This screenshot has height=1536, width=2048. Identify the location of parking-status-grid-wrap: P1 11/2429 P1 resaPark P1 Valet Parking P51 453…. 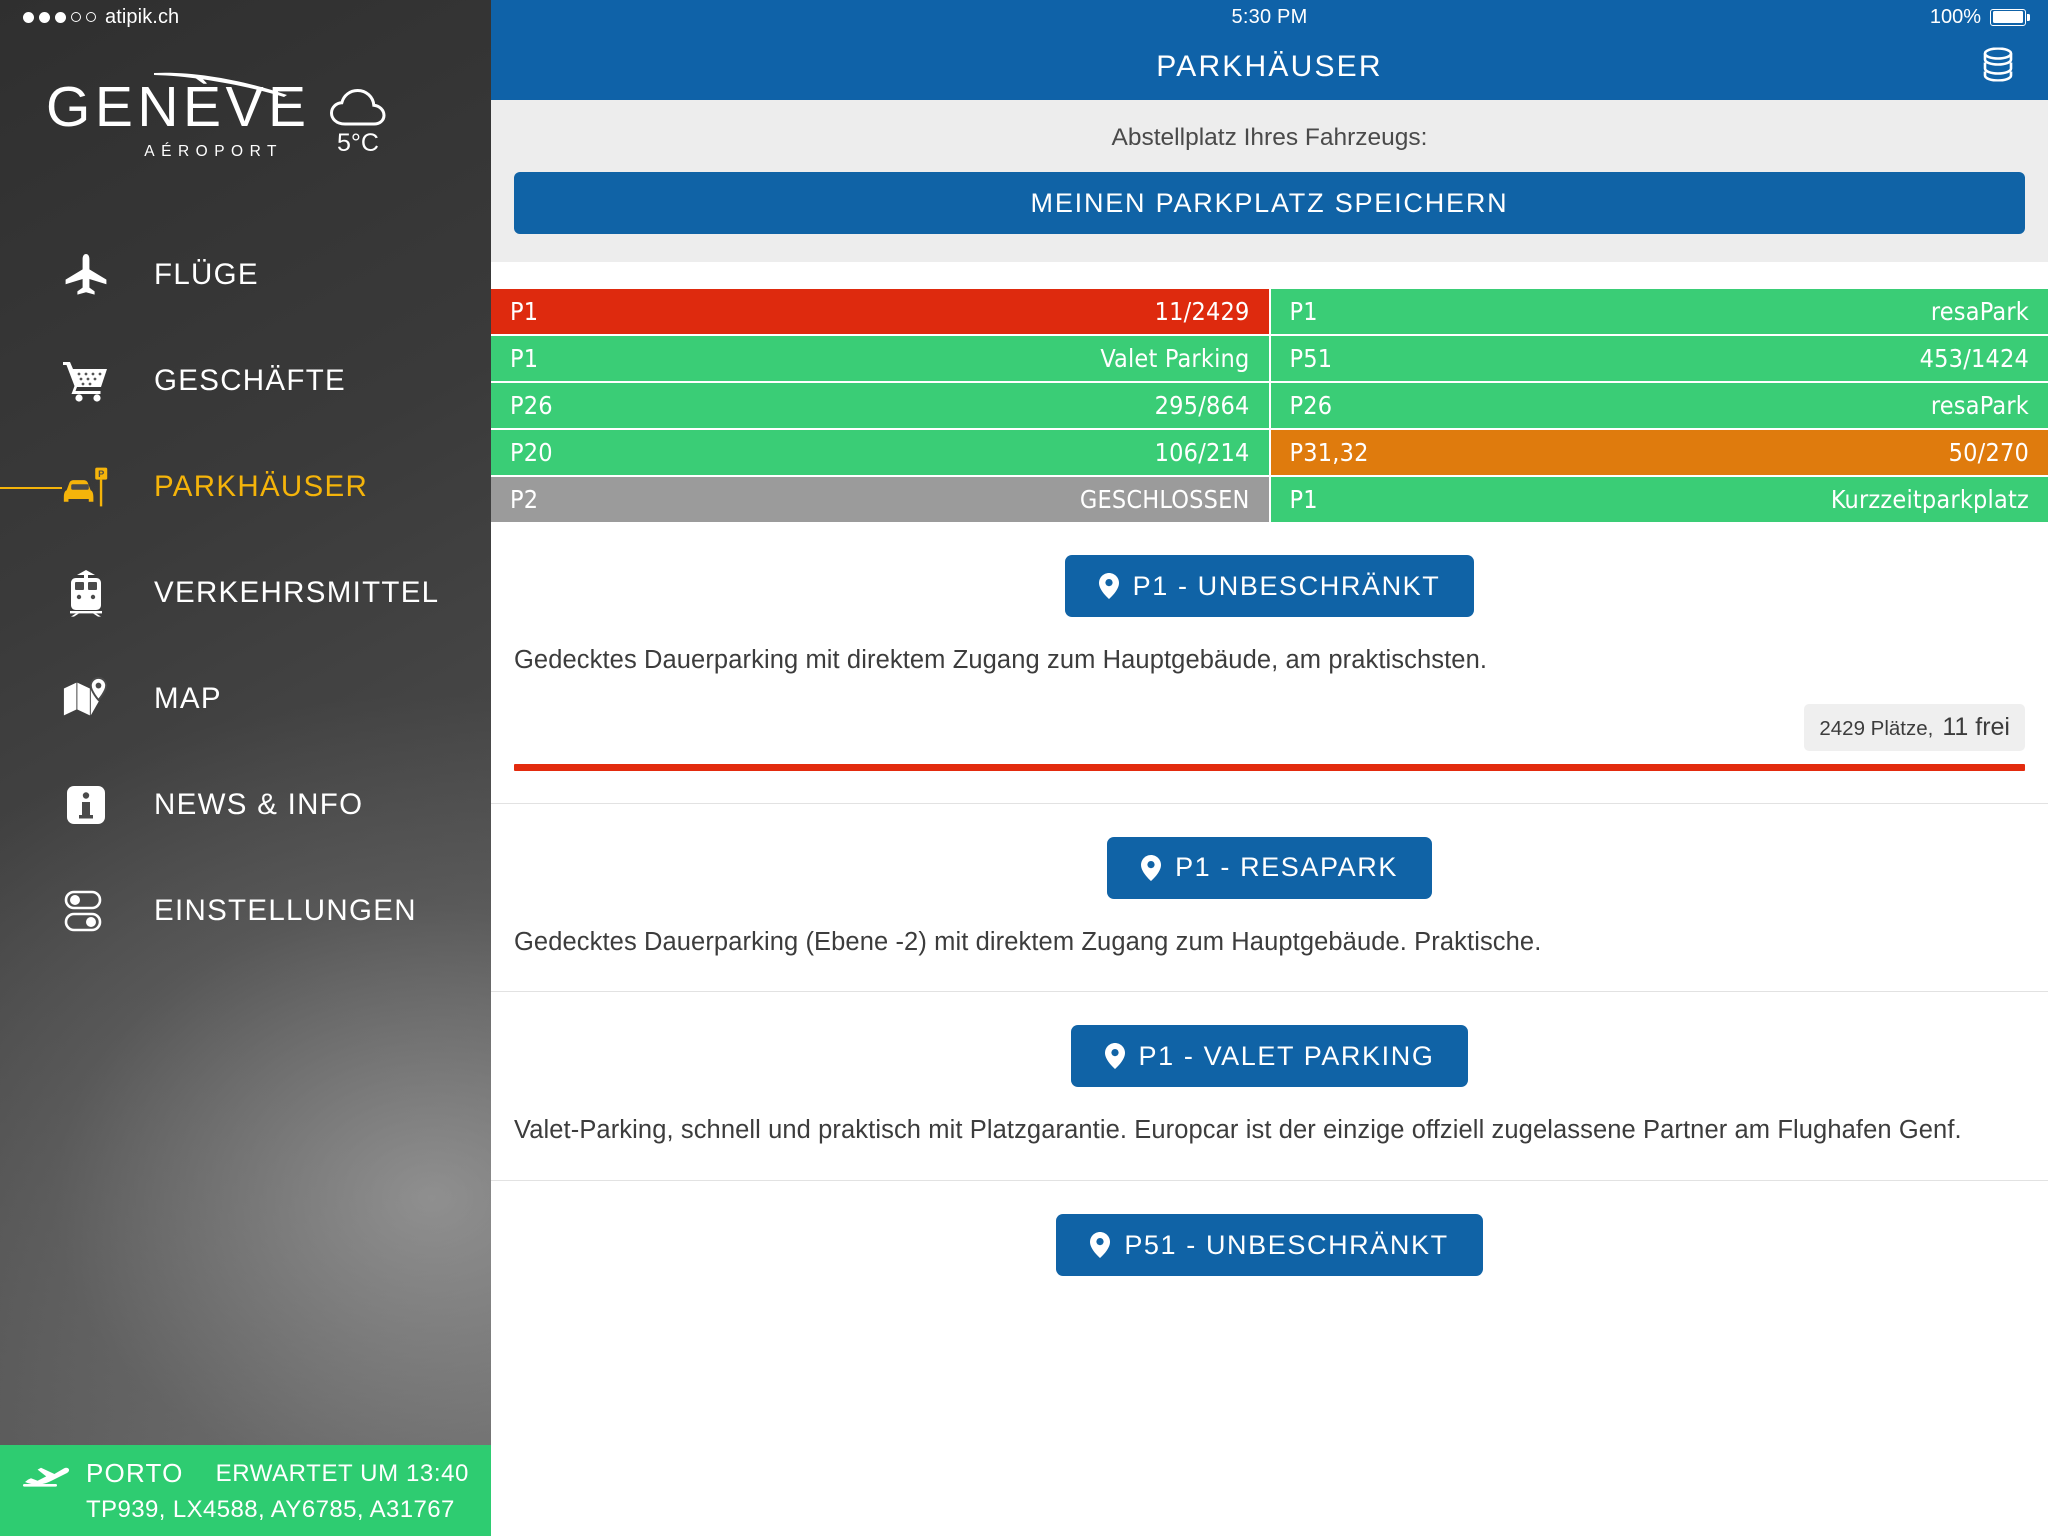
(1269, 392).